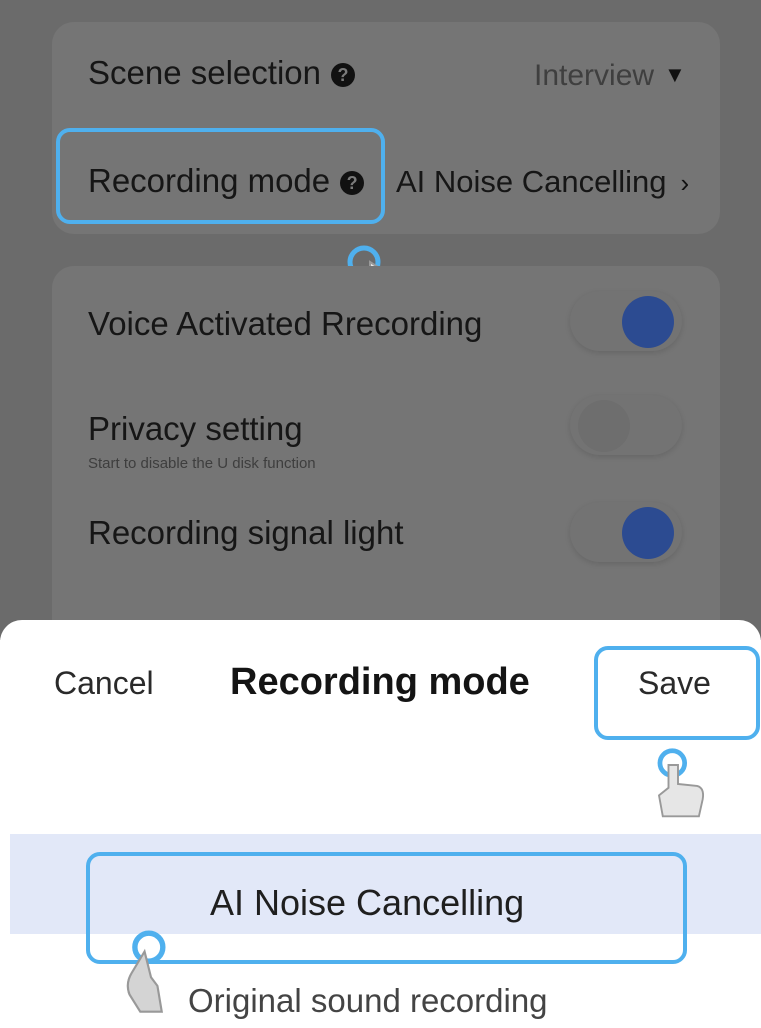 The image size is (761, 1028). Describe the element at coordinates (202, 463) in the screenshot. I see `privacy-setting-sublabel: Start to disable the U disk function` at that location.